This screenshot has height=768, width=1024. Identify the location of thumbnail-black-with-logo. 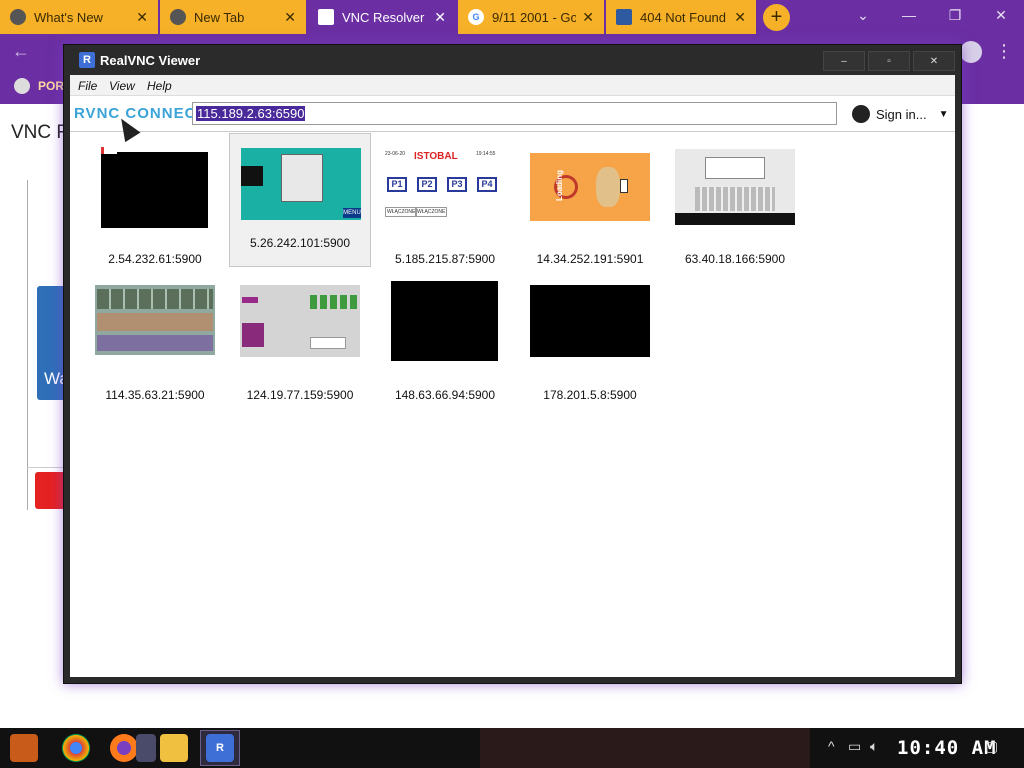
(154, 187).